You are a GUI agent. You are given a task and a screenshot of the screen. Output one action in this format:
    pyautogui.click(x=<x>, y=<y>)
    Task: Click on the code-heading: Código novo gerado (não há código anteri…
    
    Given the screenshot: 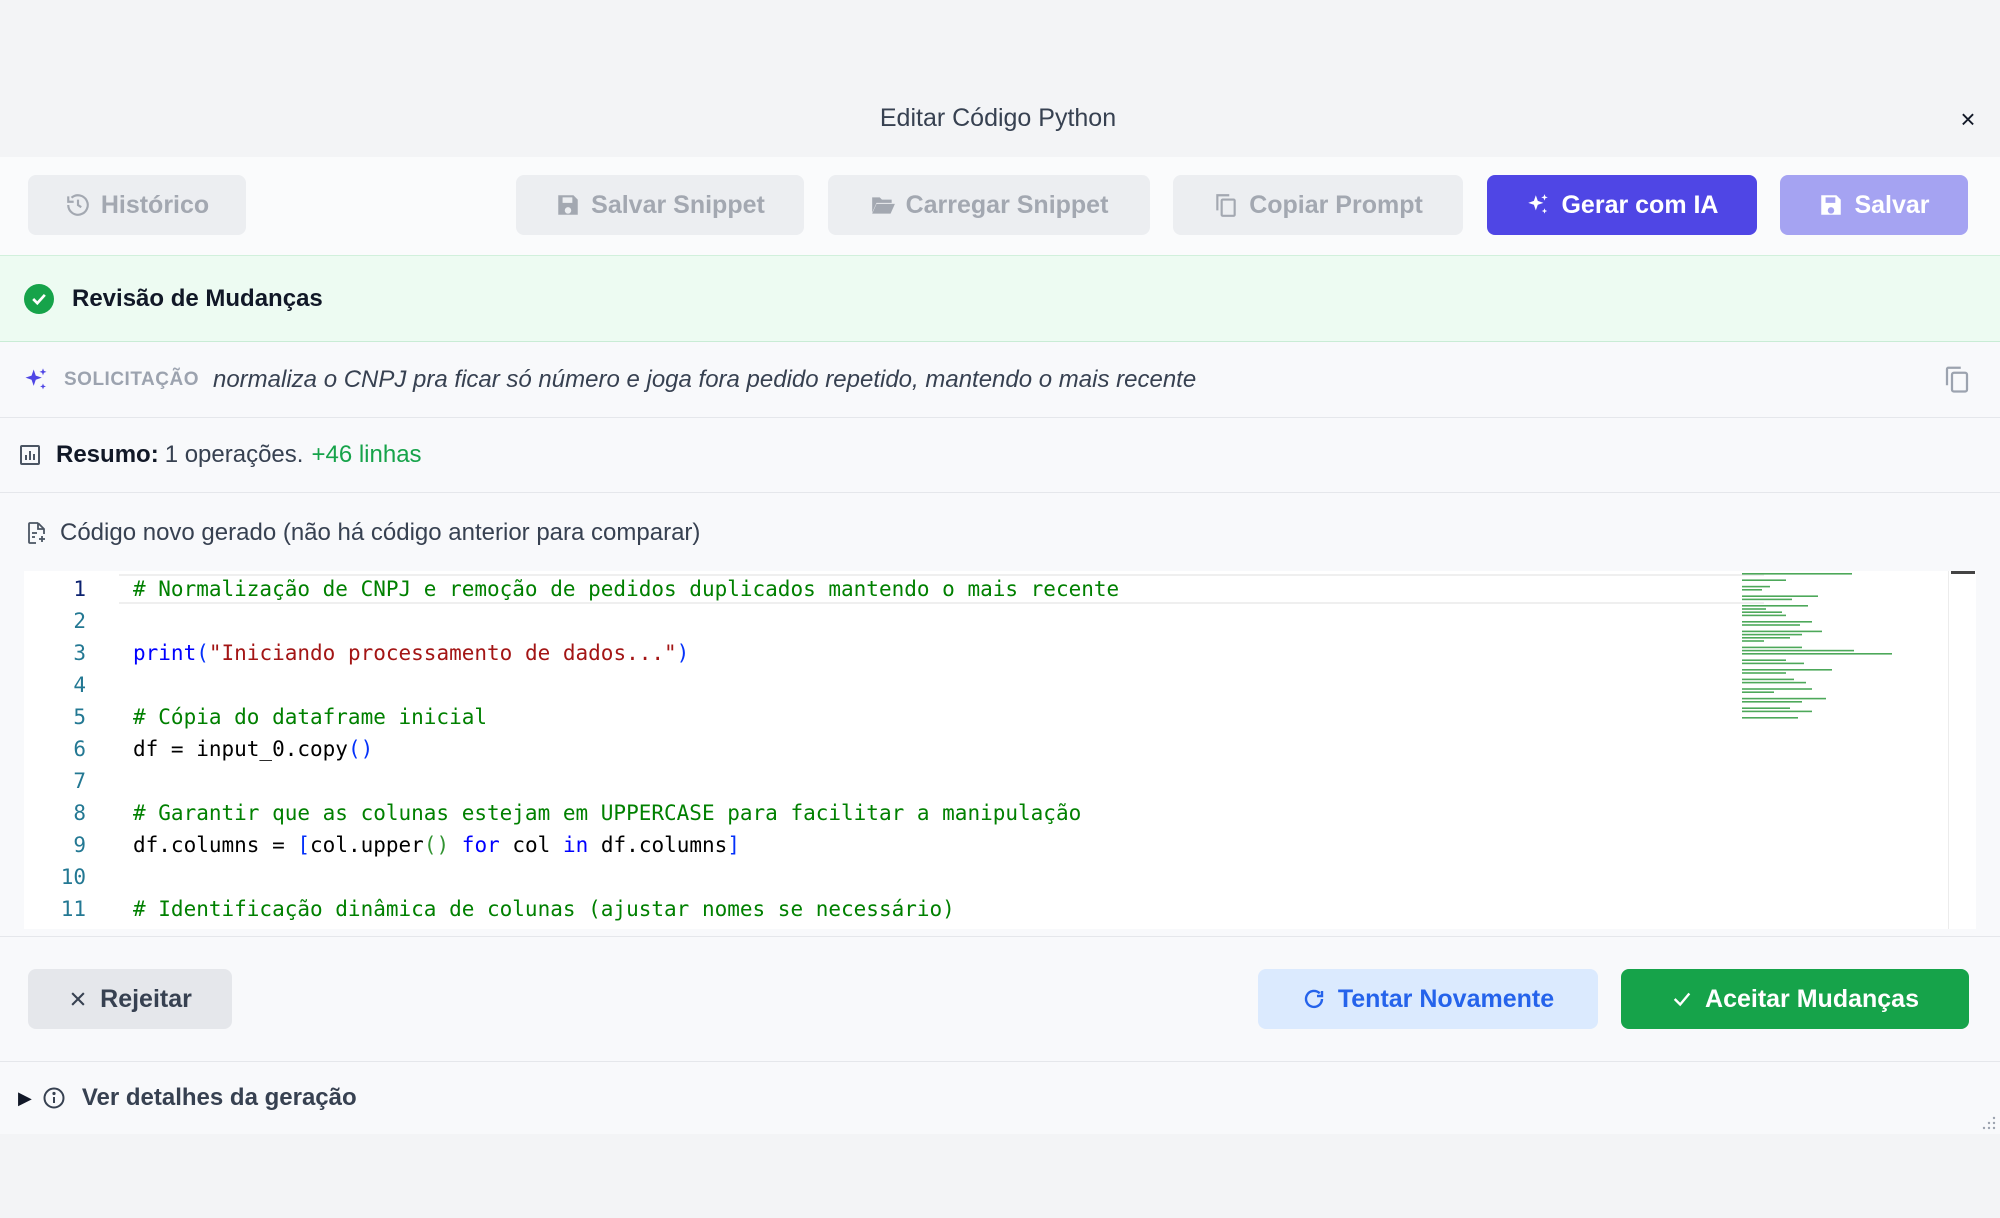 What is the action you would take?
    pyautogui.click(x=362, y=533)
    